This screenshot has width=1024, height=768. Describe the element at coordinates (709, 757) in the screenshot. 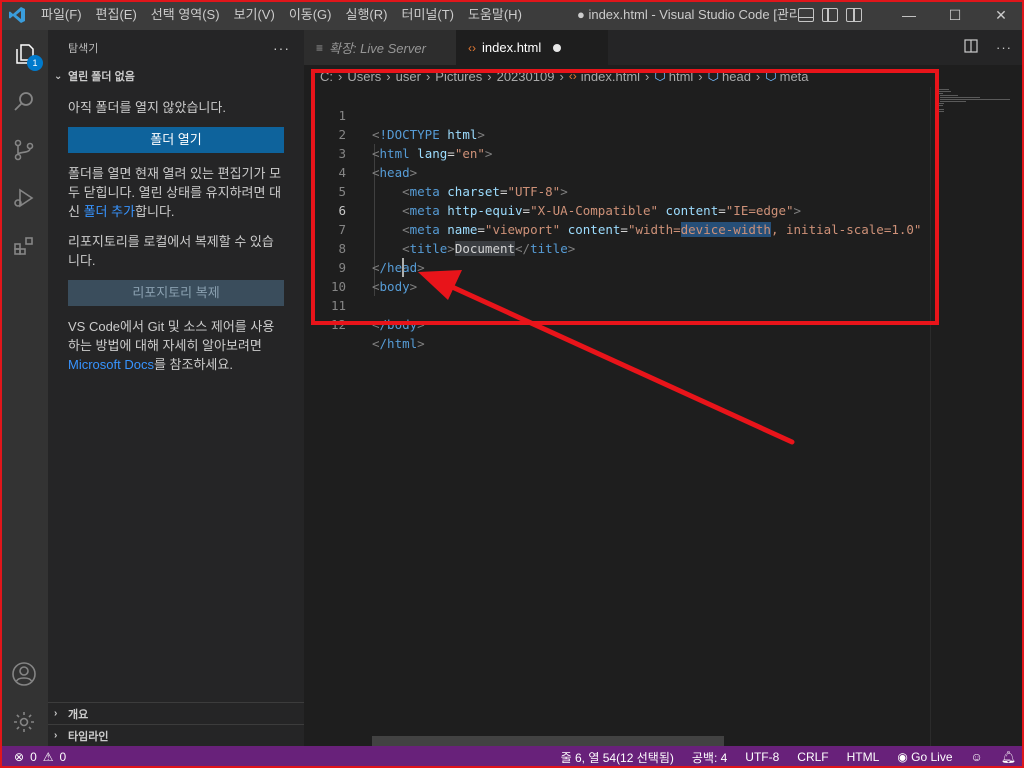

I see `indentation: 공백: 4` at that location.